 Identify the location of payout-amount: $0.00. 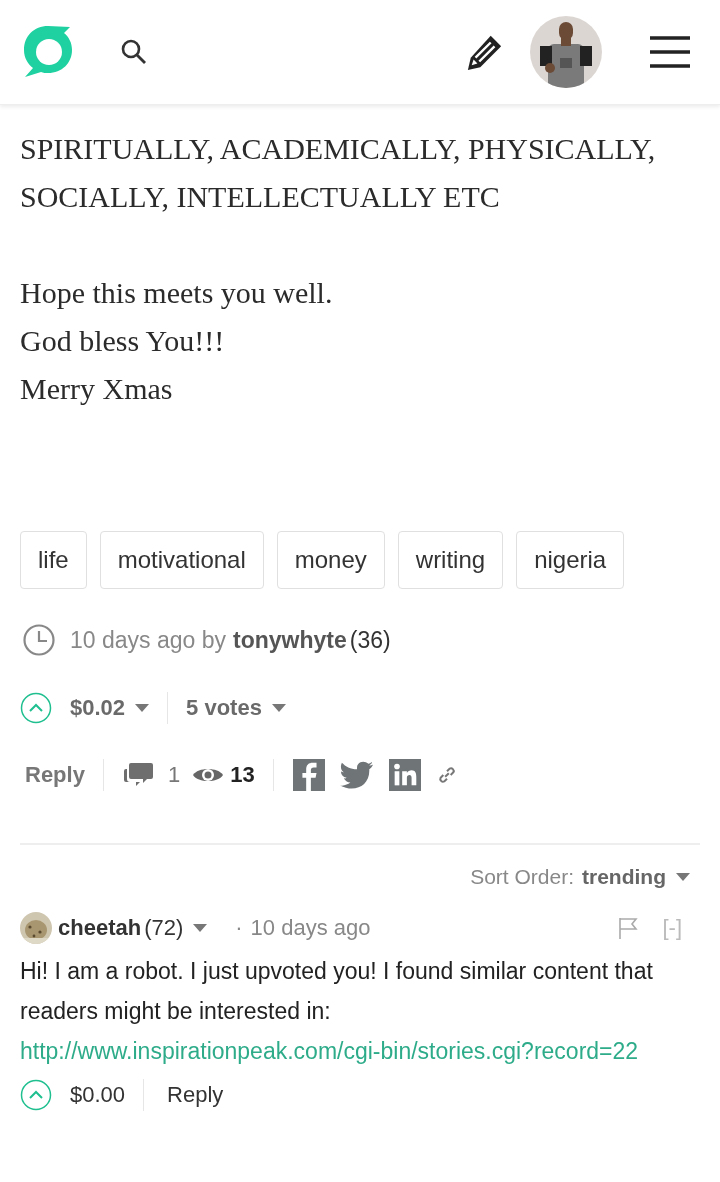
(98, 1095).